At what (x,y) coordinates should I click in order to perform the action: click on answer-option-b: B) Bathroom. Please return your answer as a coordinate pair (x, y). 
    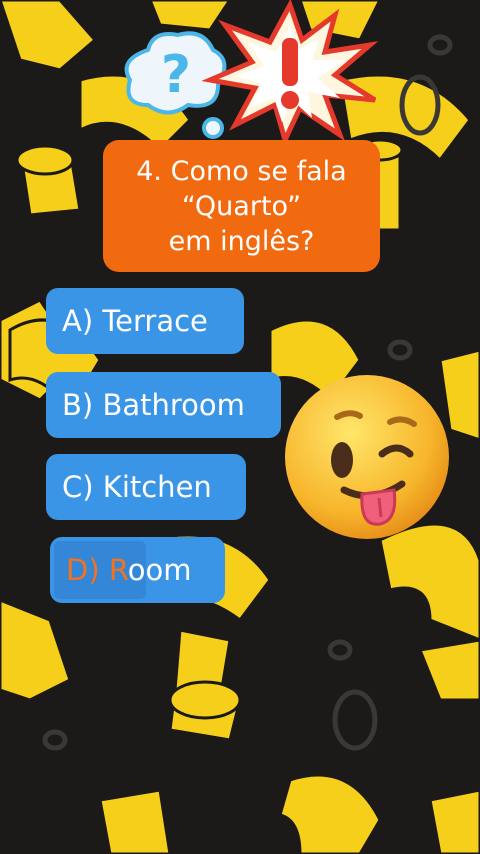
    Looking at the image, I should click on (163, 405).